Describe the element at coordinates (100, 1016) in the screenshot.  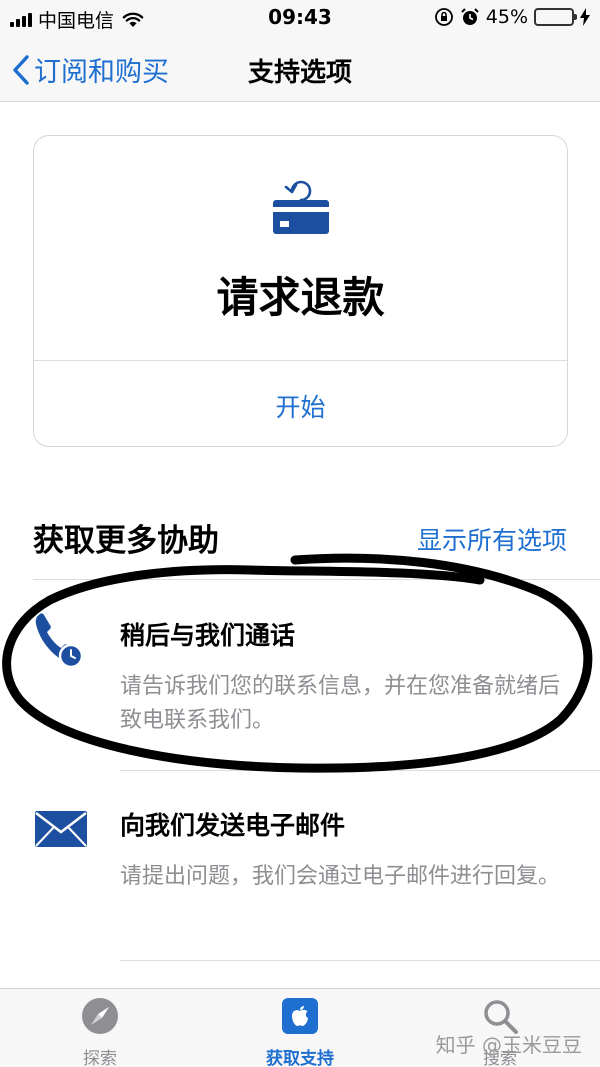
I see `compass-icon` at that location.